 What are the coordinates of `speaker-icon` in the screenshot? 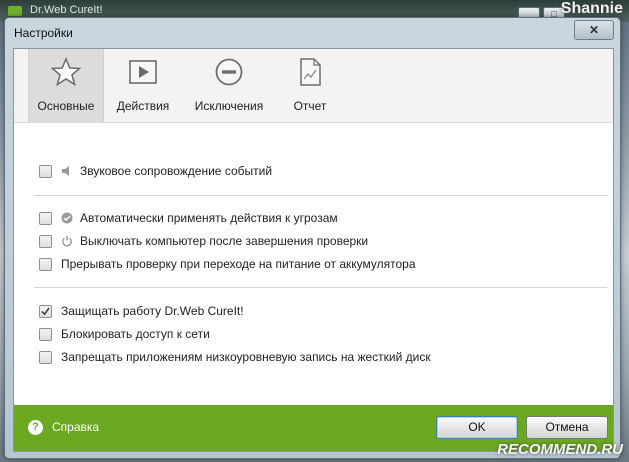 It's located at (67, 171).